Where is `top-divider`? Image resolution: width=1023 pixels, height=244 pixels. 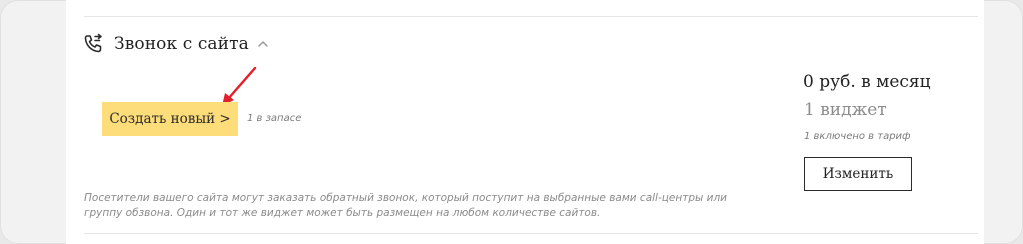
top-divider is located at coordinates (531, 16).